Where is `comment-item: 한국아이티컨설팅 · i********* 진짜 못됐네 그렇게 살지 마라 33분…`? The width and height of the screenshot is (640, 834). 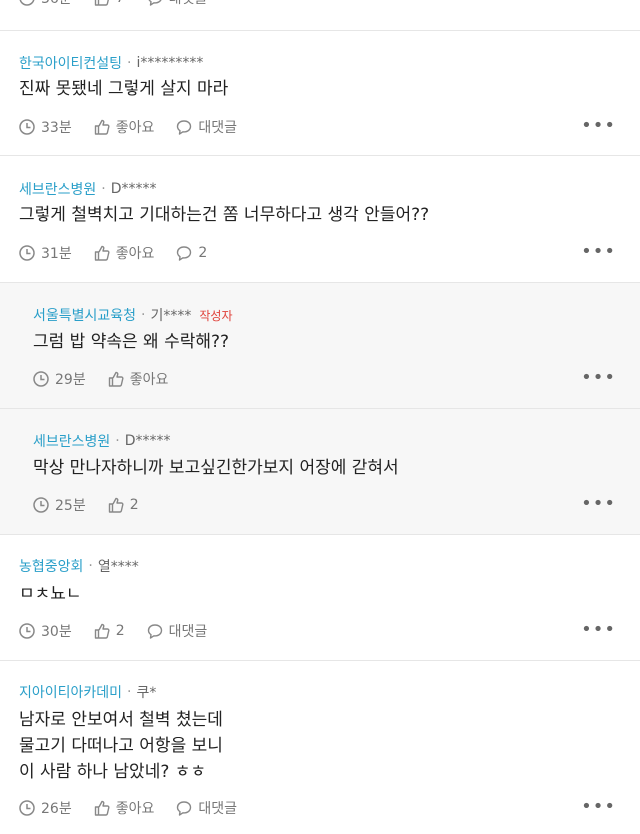 comment-item: 한국아이티컨설팅 · i********* 진짜 못됐네 그렇게 살지 마라 33분… is located at coordinates (320, 93).